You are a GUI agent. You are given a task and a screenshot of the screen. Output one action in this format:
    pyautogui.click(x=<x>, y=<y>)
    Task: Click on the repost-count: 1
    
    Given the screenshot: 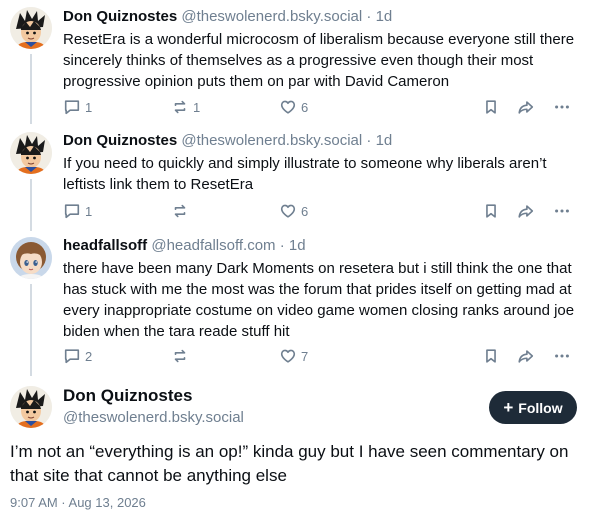 What is the action you would take?
    pyautogui.click(x=197, y=107)
    